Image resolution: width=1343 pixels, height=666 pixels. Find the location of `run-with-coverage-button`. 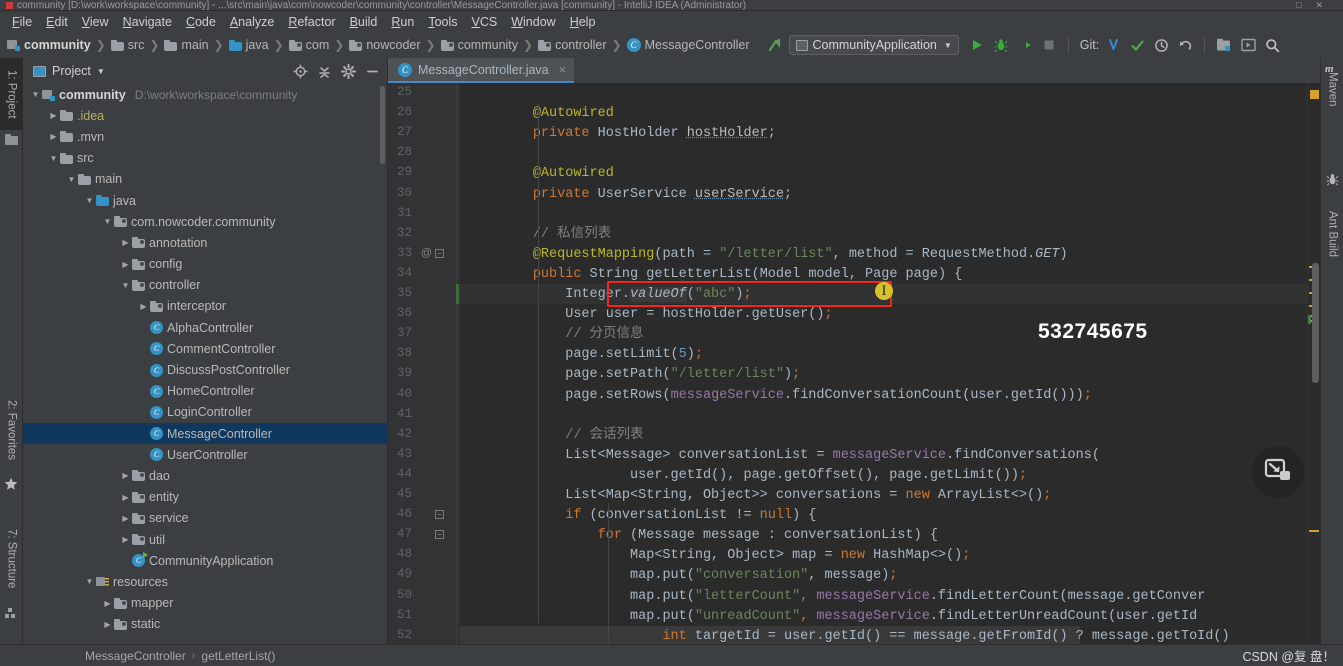

run-with-coverage-button is located at coordinates (1025, 45).